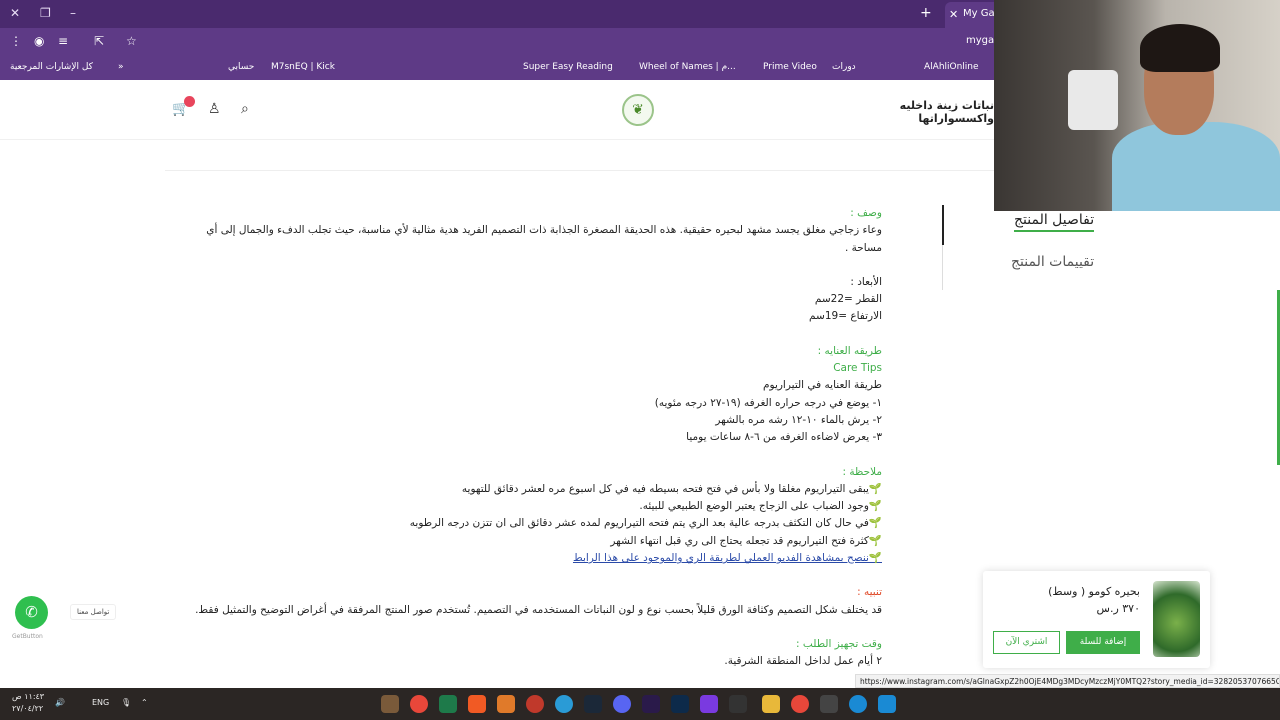 This screenshot has width=1280, height=720. Describe the element at coordinates (622, 704) in the screenshot. I see `discord-icon` at that location.